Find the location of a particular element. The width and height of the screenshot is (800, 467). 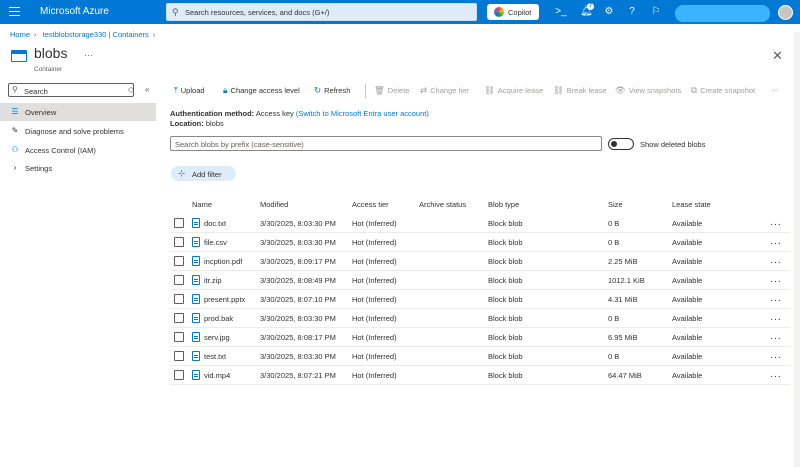

upload-button: ⤒ Upload is located at coordinates (189, 91).